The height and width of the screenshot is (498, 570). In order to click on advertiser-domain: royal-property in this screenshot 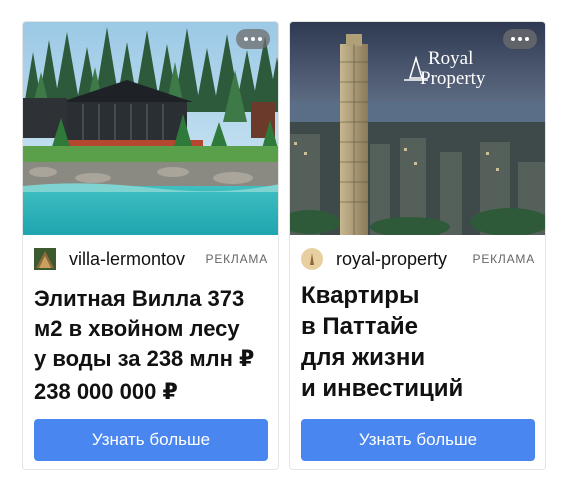, I will do `click(401, 259)`.